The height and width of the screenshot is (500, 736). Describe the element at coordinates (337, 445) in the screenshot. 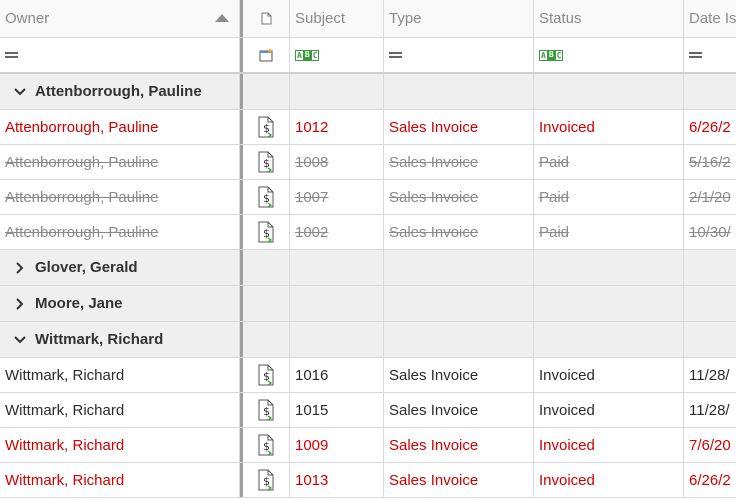

I see `subject-cell: 1009` at that location.